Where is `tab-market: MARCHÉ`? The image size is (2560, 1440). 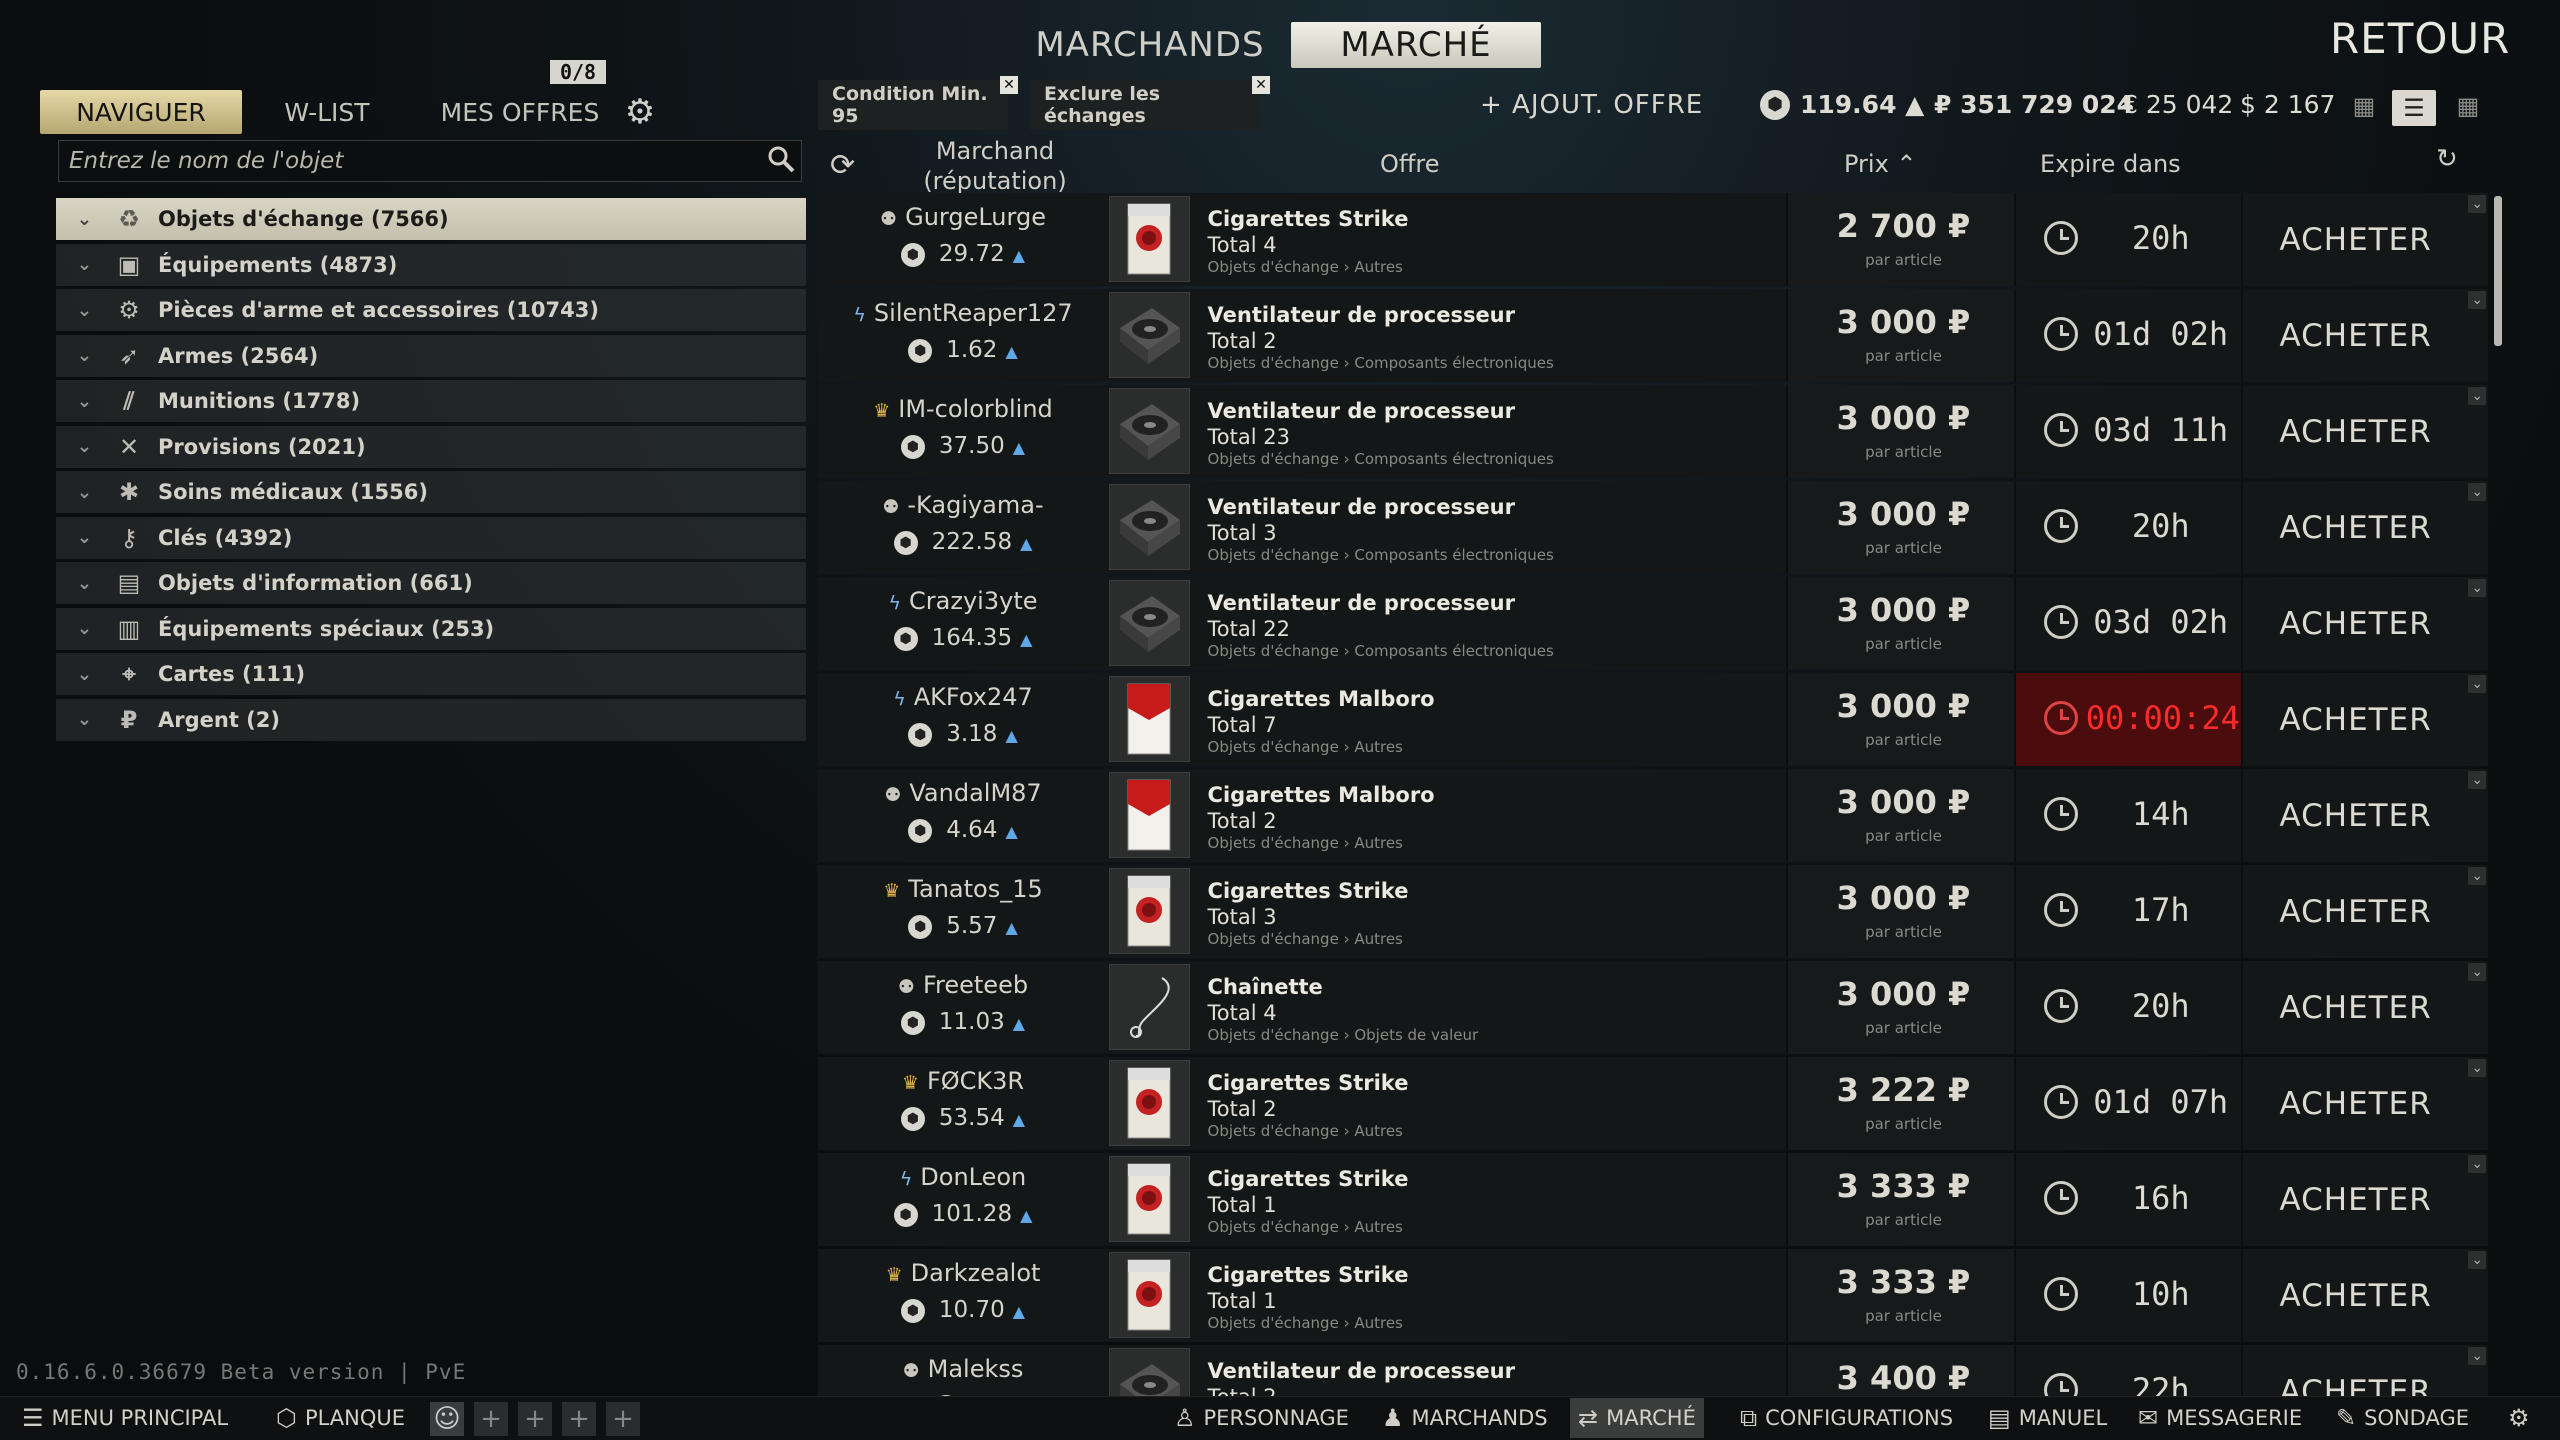 tab-market: MARCHÉ is located at coordinates (1416, 45).